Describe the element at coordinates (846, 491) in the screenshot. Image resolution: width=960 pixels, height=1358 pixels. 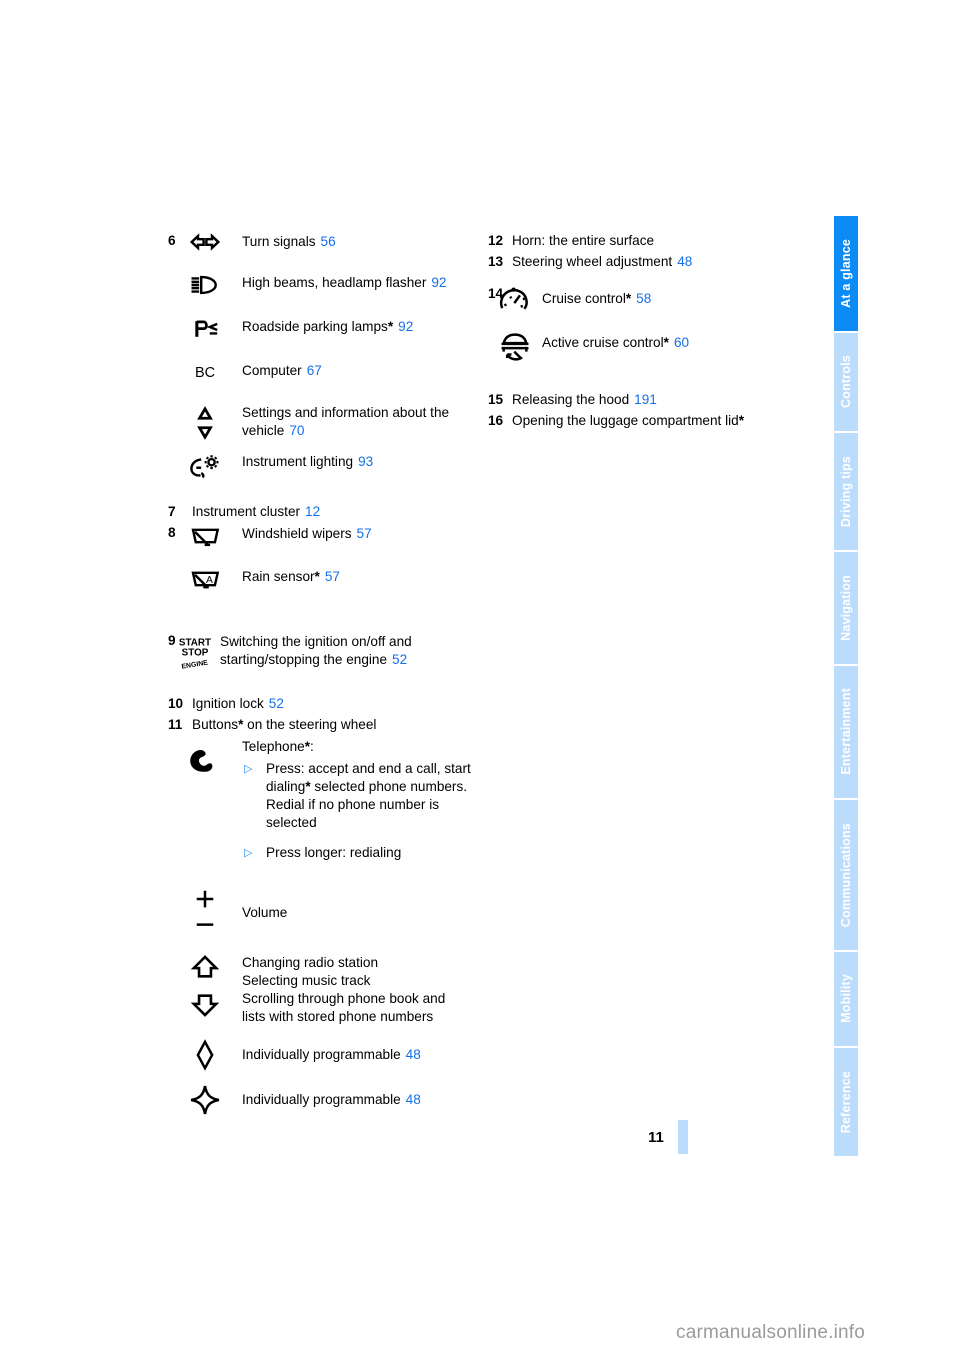
I see `tab-driving-tips: Driving tips` at that location.